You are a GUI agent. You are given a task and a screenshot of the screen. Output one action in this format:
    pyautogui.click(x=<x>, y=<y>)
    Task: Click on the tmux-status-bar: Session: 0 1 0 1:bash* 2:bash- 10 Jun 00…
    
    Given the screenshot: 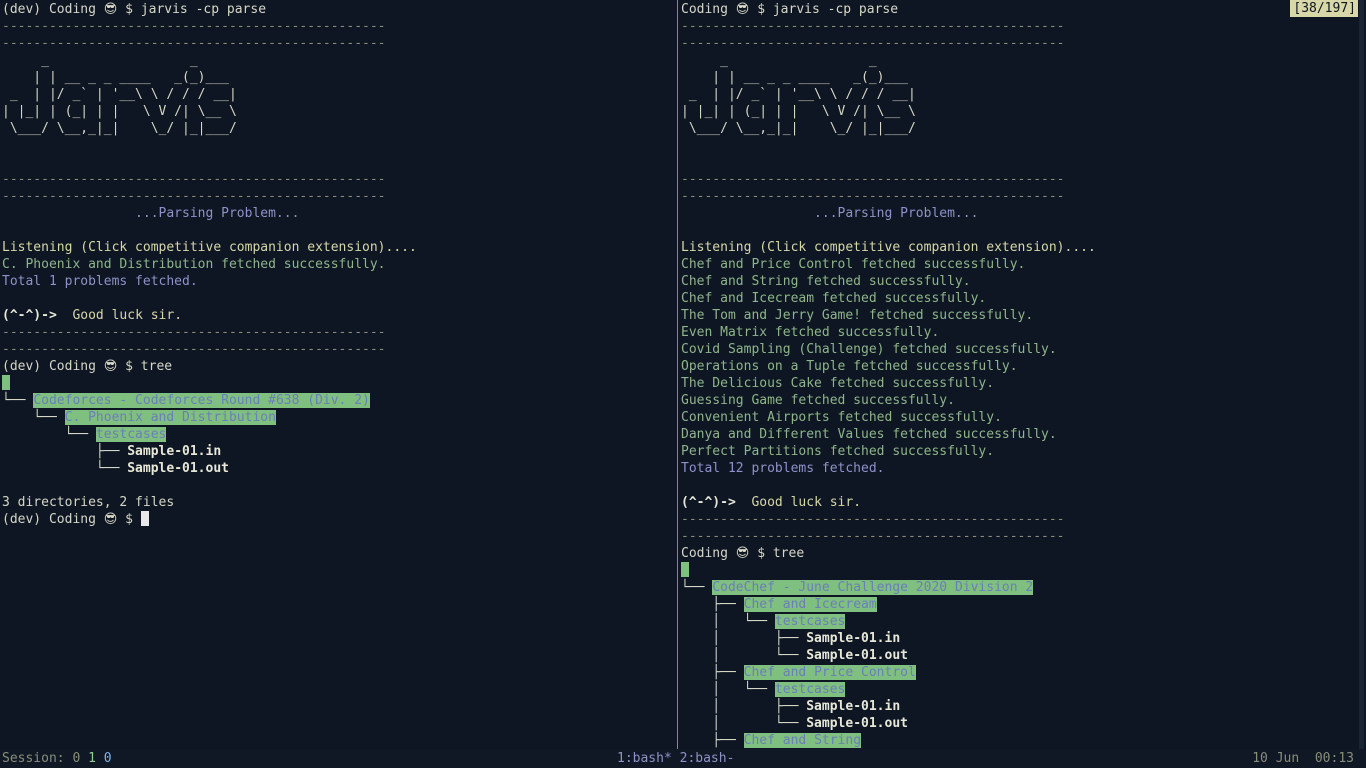 What is the action you would take?
    pyautogui.click(x=683, y=758)
    